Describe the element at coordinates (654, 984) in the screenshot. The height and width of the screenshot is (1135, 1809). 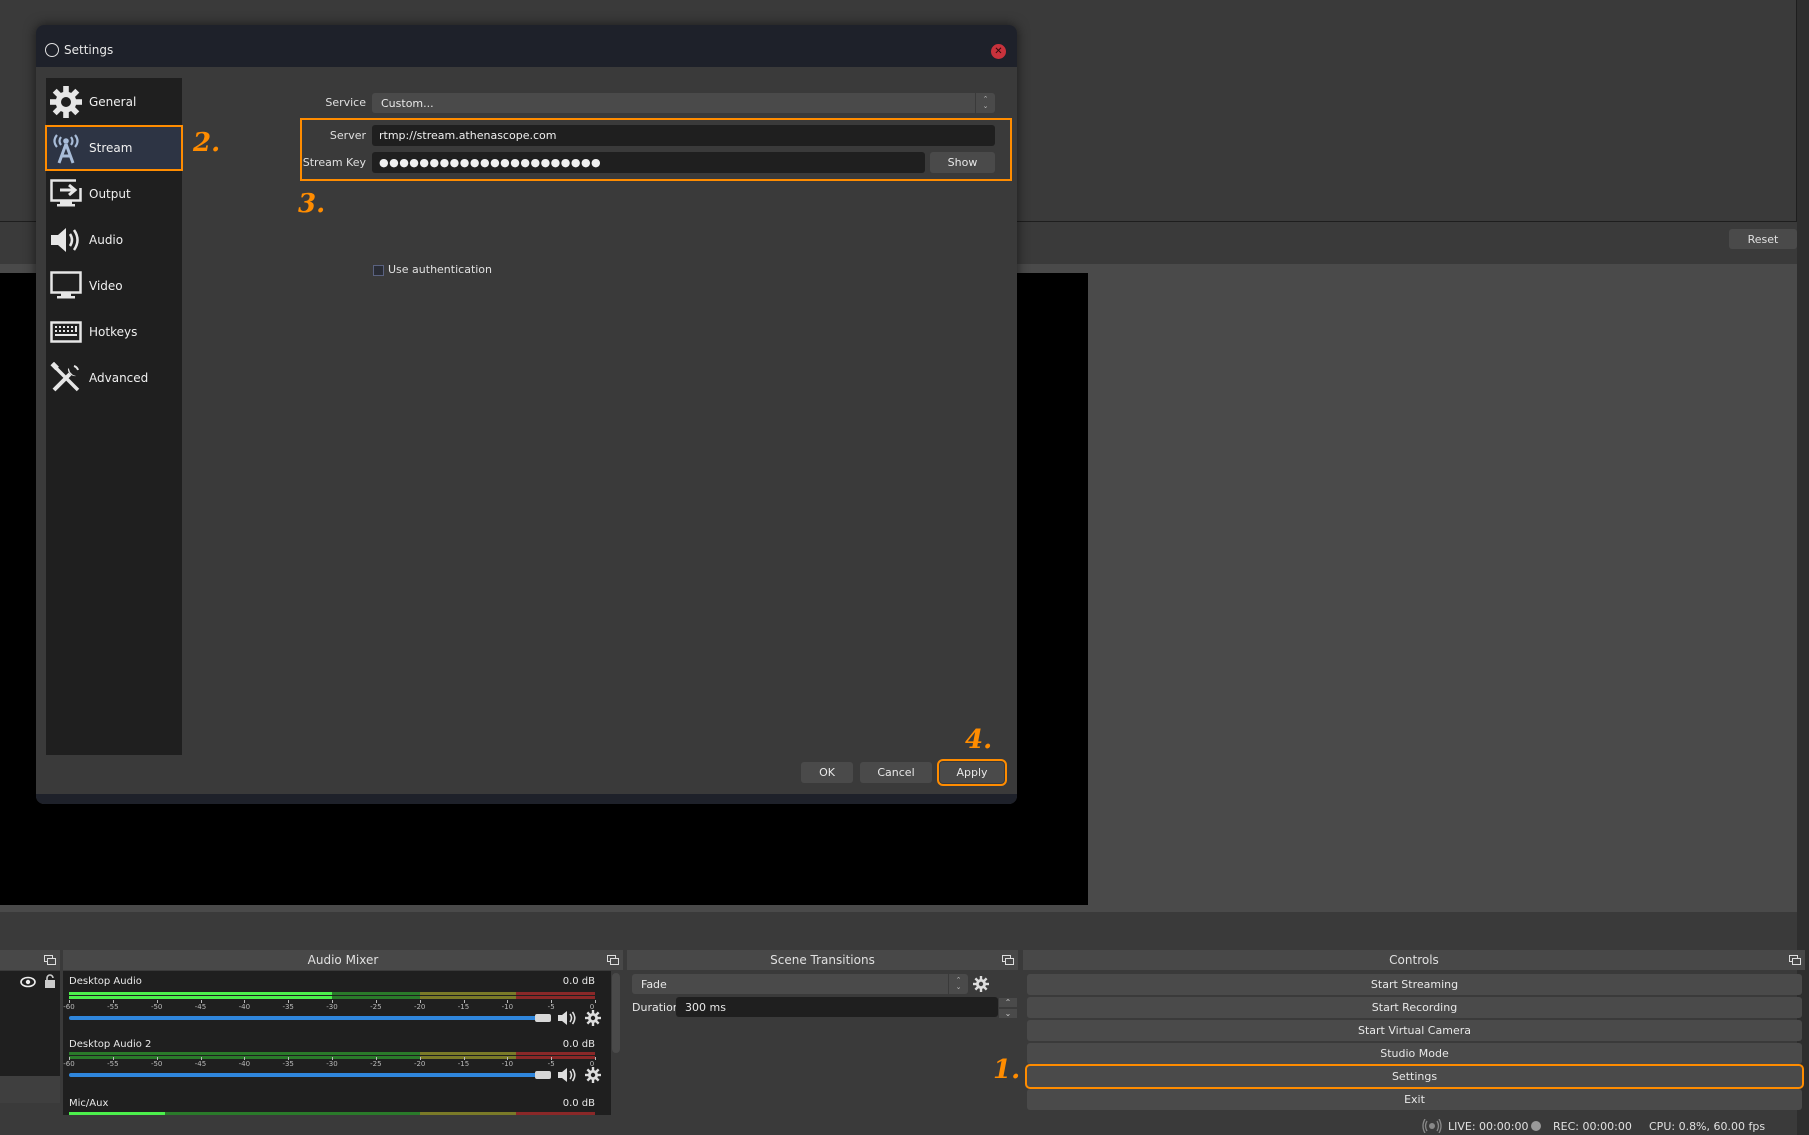
I see `transition-value: Fade` at that location.